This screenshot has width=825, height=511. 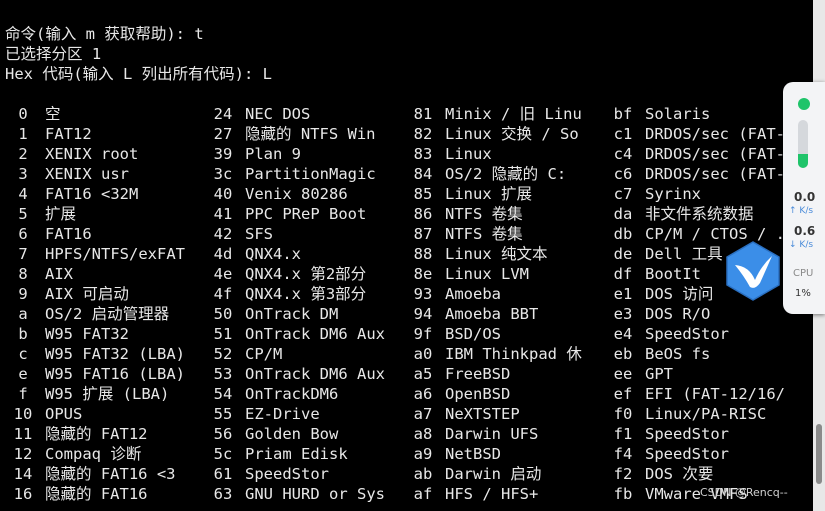 What do you see at coordinates (223, 274) in the screenshot?
I see `partition-type-code: 4e` at bounding box center [223, 274].